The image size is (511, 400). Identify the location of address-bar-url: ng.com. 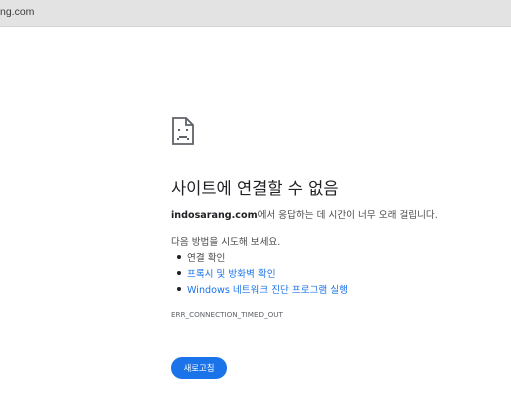
(17, 12).